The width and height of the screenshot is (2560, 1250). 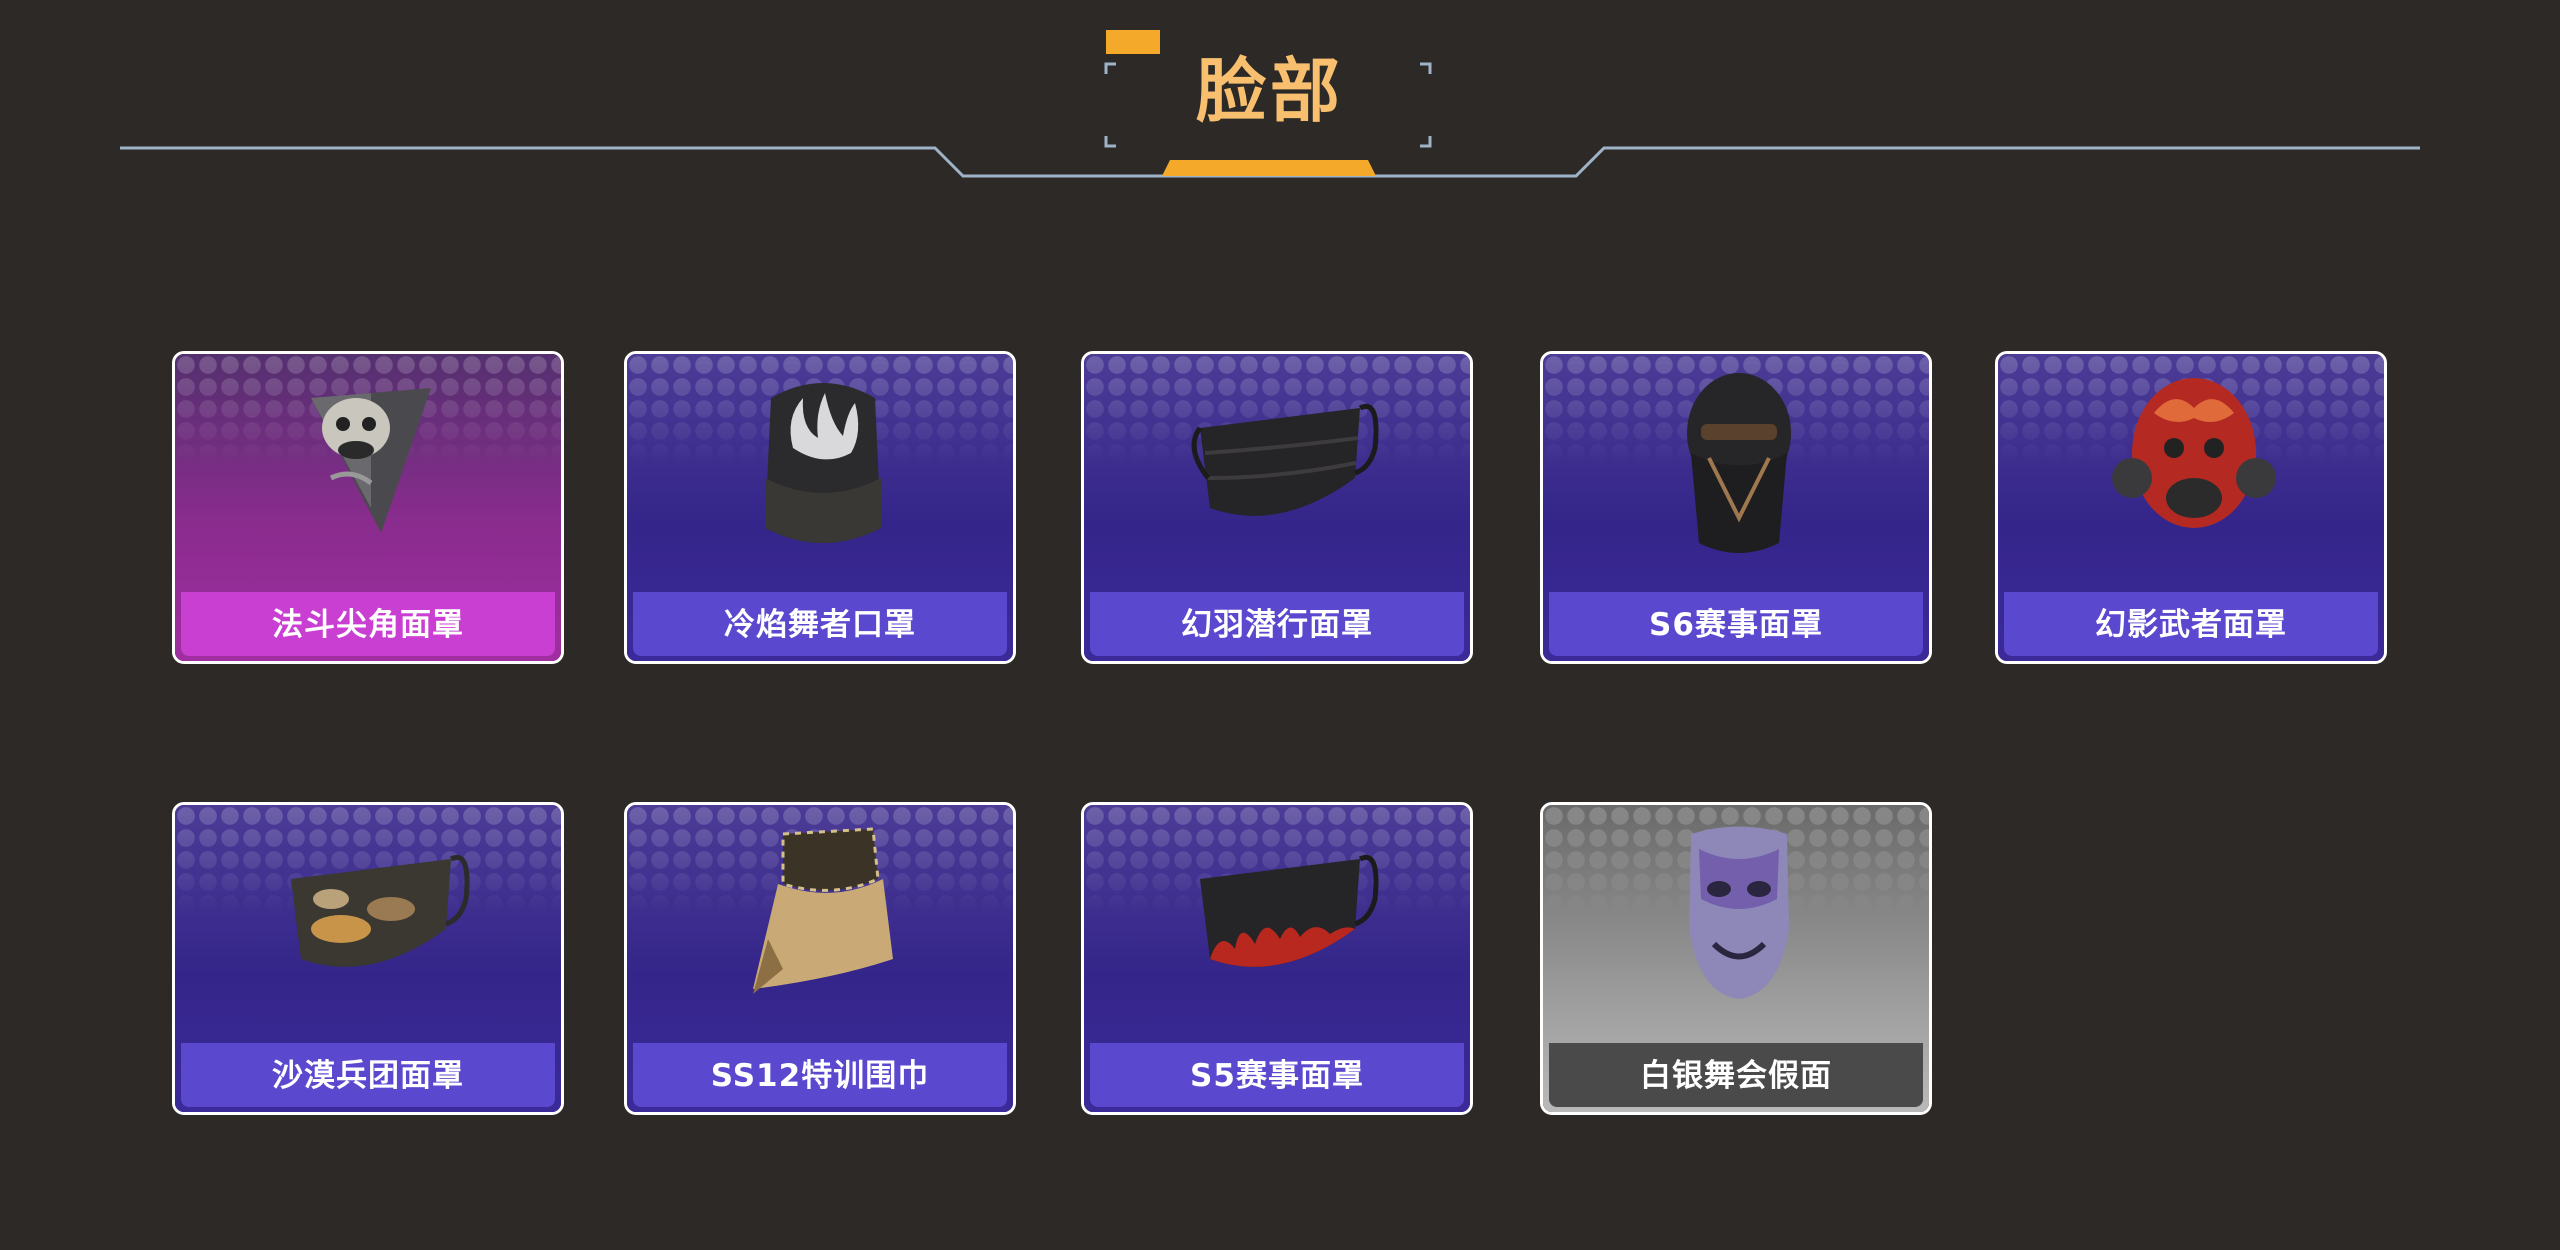 What do you see at coordinates (823, 463) in the screenshot?
I see `flame-neck-gaiter-icon` at bounding box center [823, 463].